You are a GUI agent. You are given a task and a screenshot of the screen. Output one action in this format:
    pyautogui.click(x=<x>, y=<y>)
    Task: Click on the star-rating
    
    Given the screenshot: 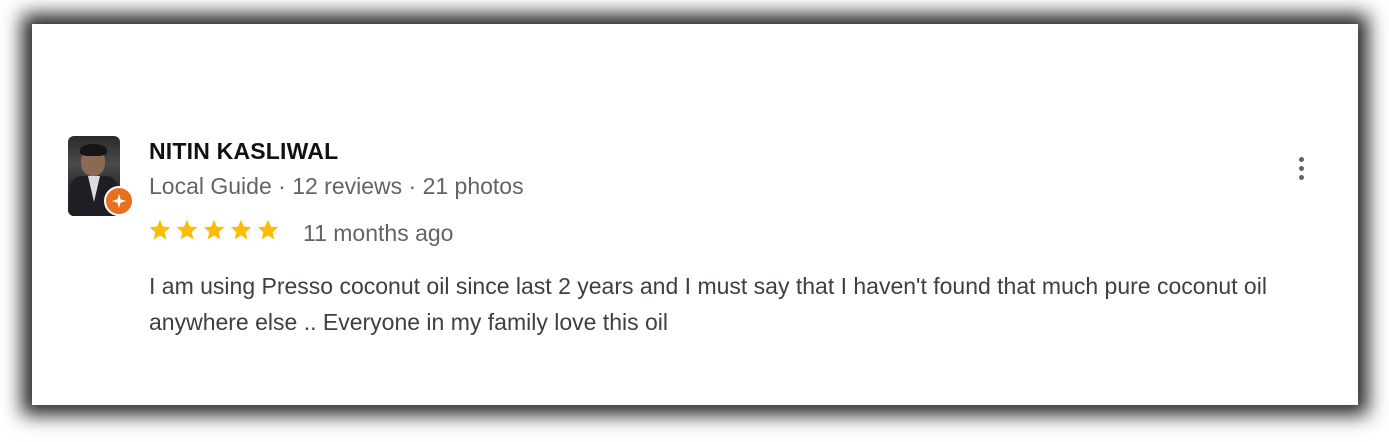 What is the action you would take?
    pyautogui.click(x=214, y=230)
    